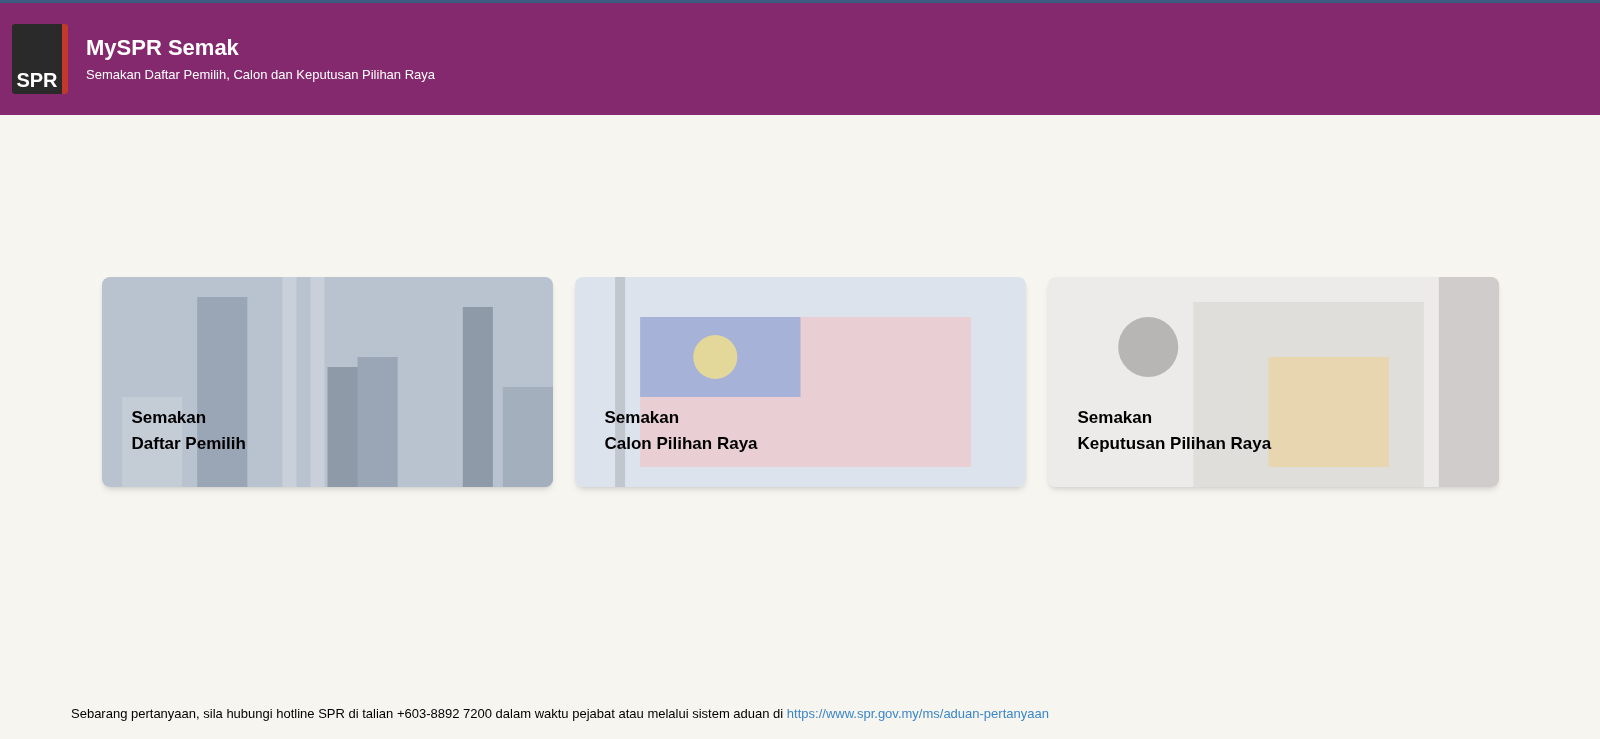 Image resolution: width=1600 pixels, height=739 pixels. Describe the element at coordinates (327, 382) in the screenshot. I see `lookup-card: Semakan Daftar Pemilih` at that location.